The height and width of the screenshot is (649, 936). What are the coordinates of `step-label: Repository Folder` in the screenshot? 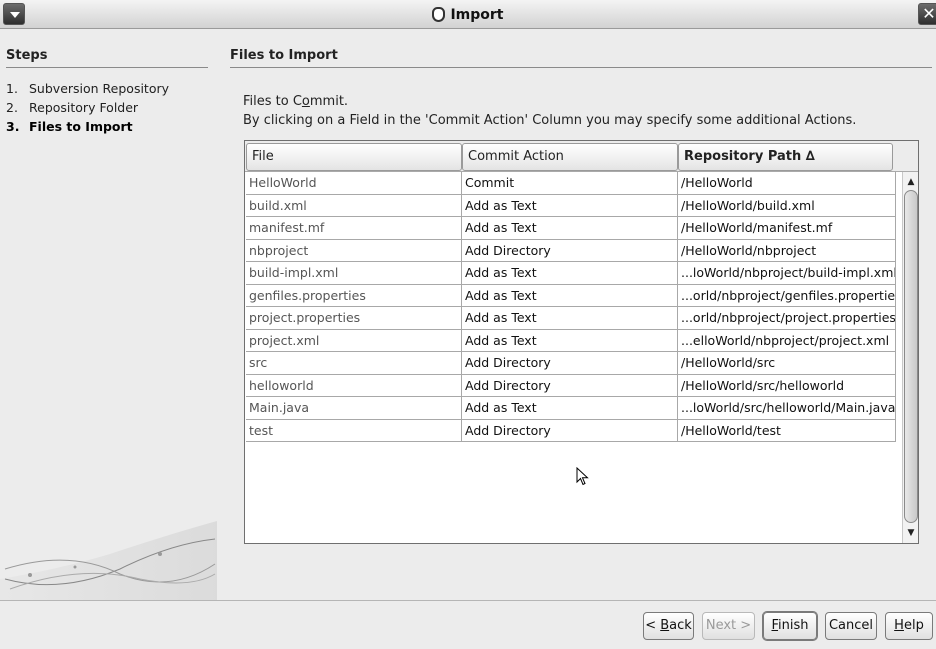 It's located at (84, 107).